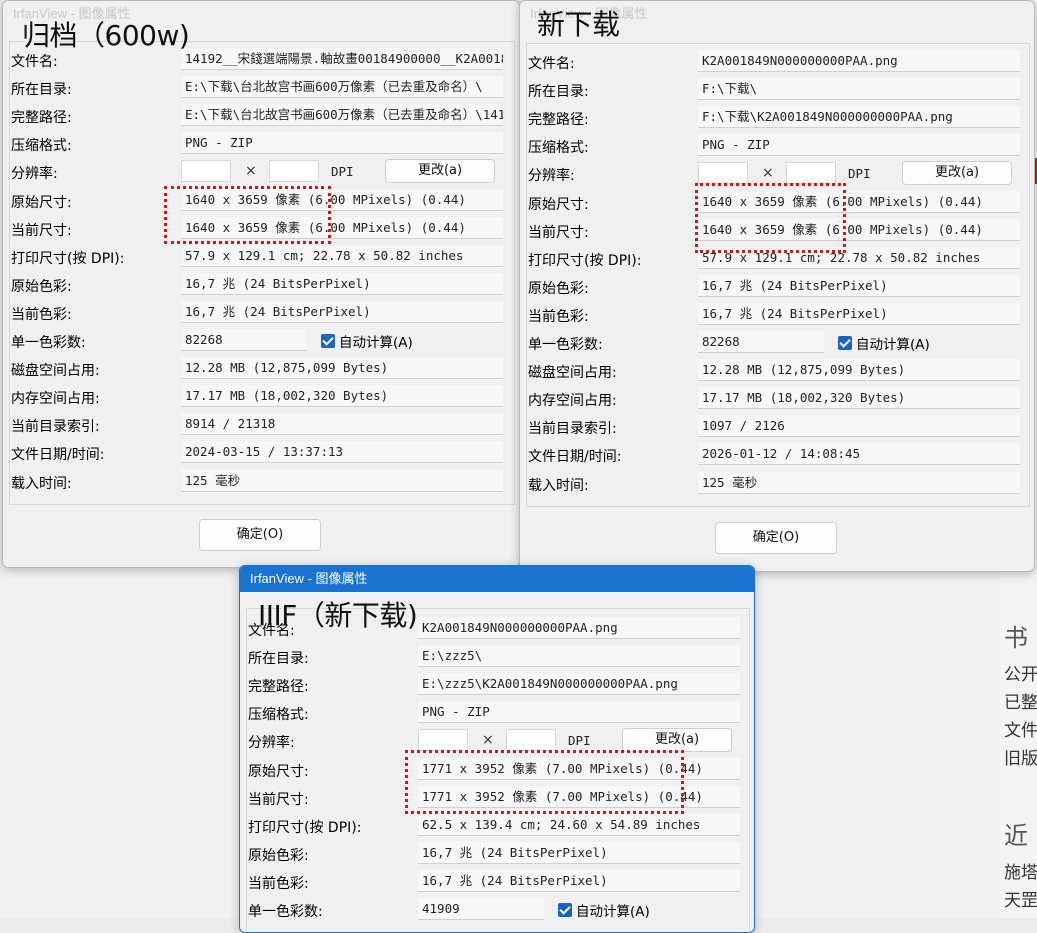  Describe the element at coordinates (342, 283) in the screenshot. I see `property-value-orig-color: 16,7 兆 (24 BitsPerPixel)` at that location.